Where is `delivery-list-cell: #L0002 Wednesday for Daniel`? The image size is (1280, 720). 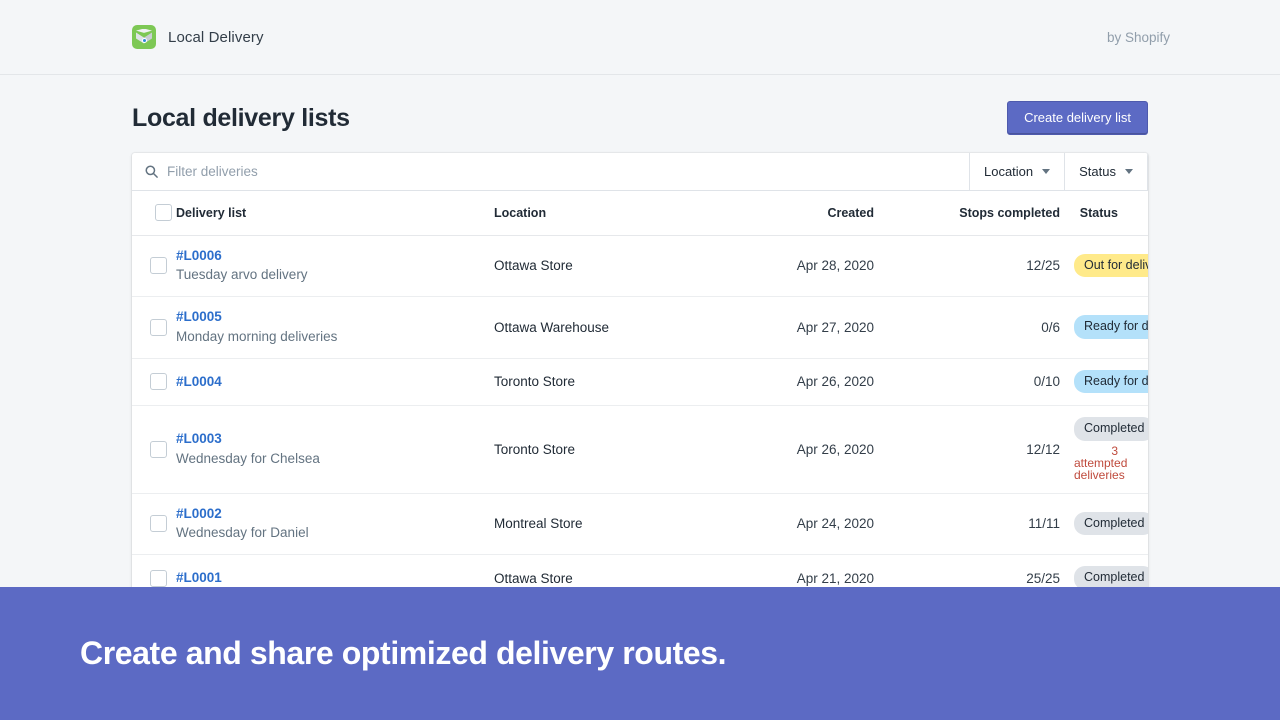
delivery-list-cell: #L0002 Wednesday for Daniel is located at coordinates (335, 524).